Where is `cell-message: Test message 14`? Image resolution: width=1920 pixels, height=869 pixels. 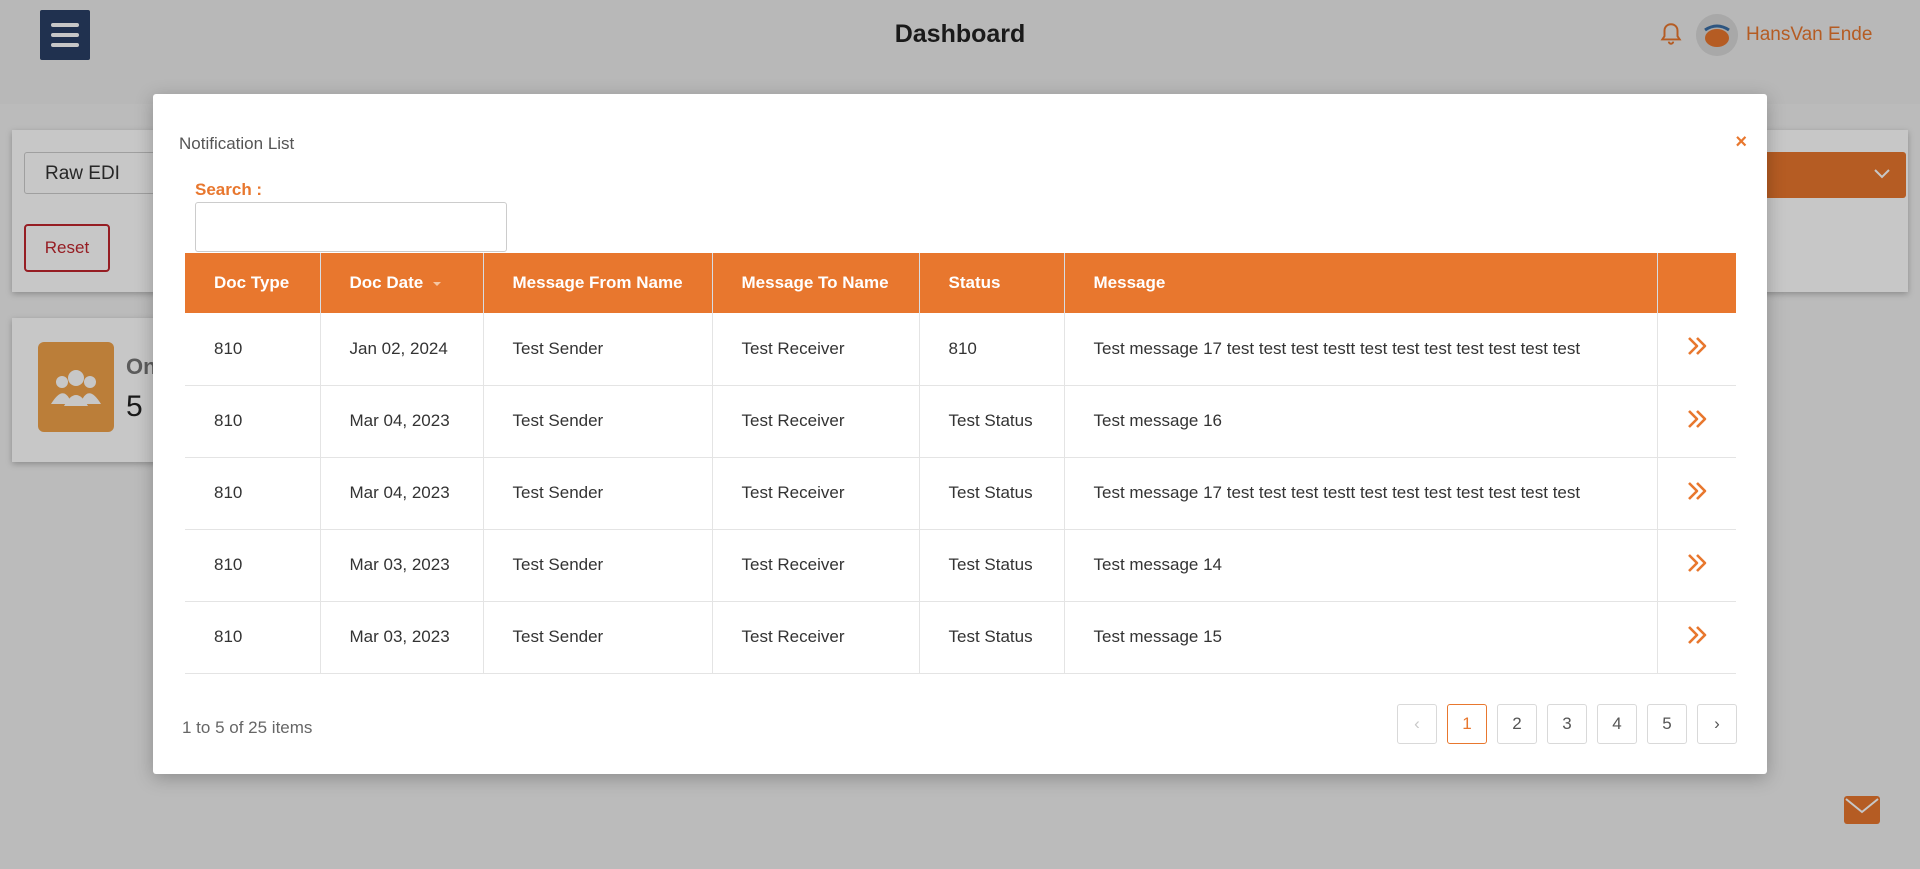
cell-message: Test message 14 is located at coordinates (1361, 565).